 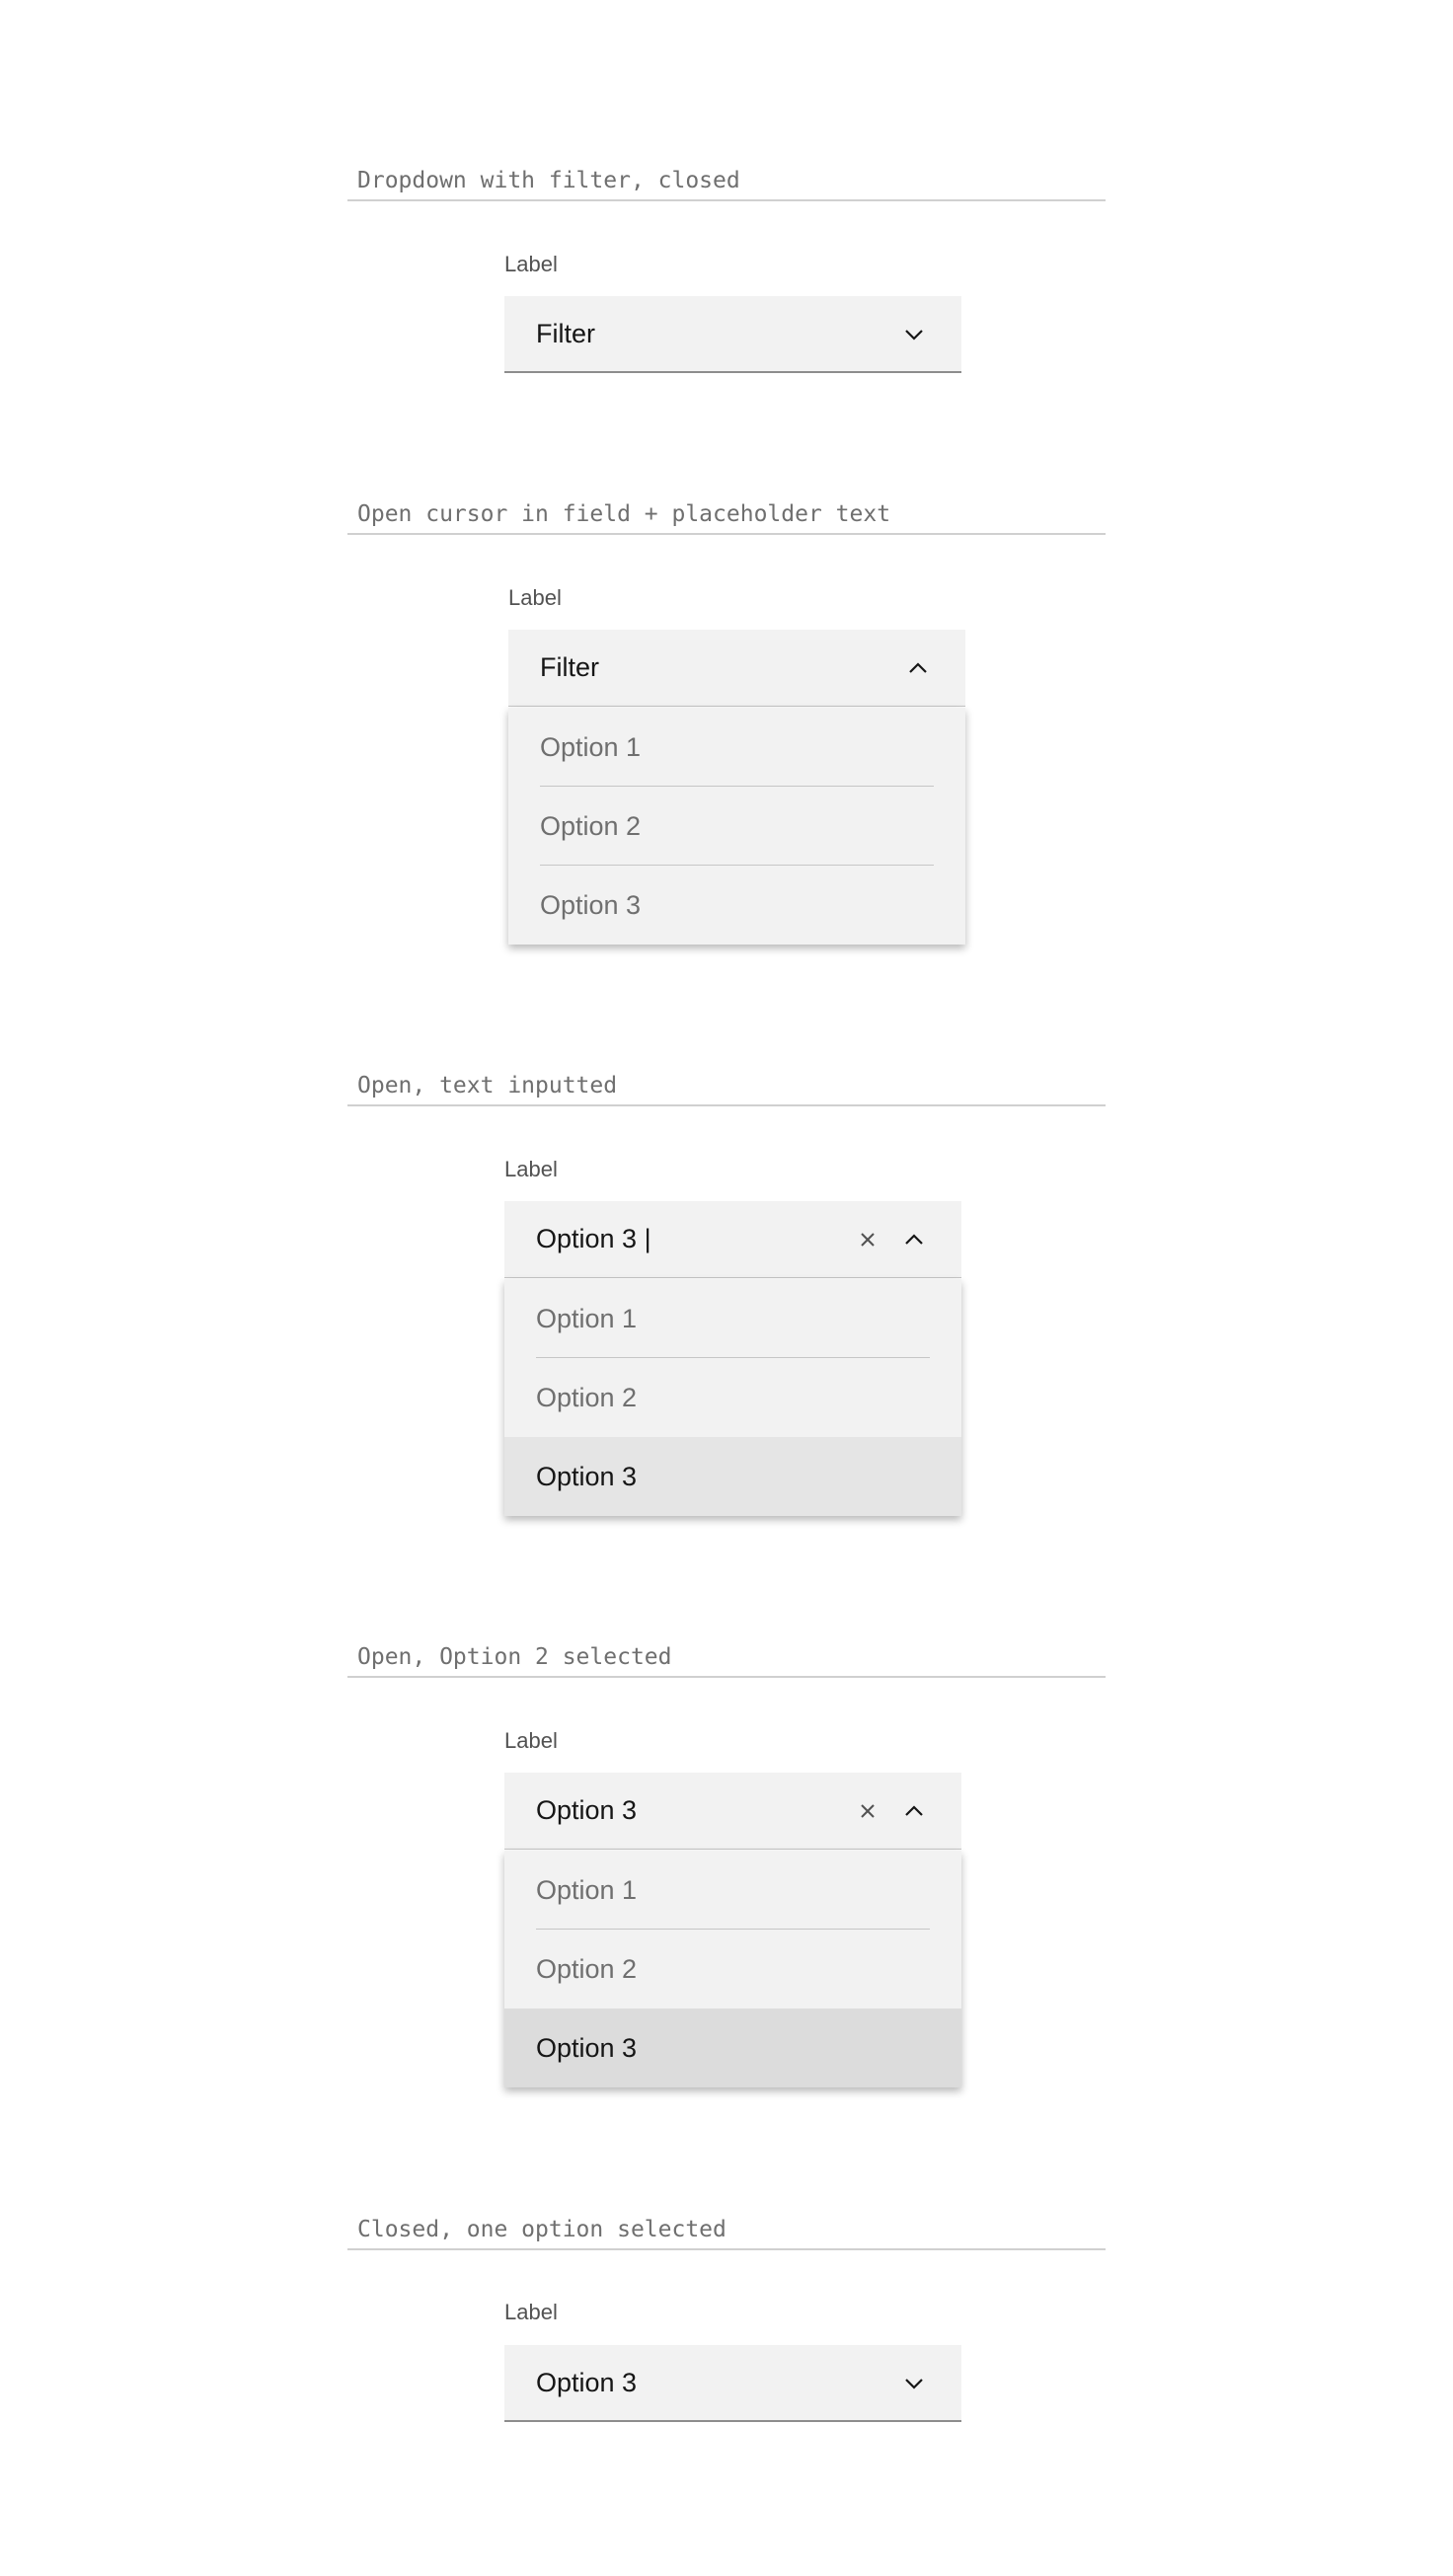 What do you see at coordinates (624, 514) in the screenshot?
I see `section-title: Open cursor in field + placeholder text` at bounding box center [624, 514].